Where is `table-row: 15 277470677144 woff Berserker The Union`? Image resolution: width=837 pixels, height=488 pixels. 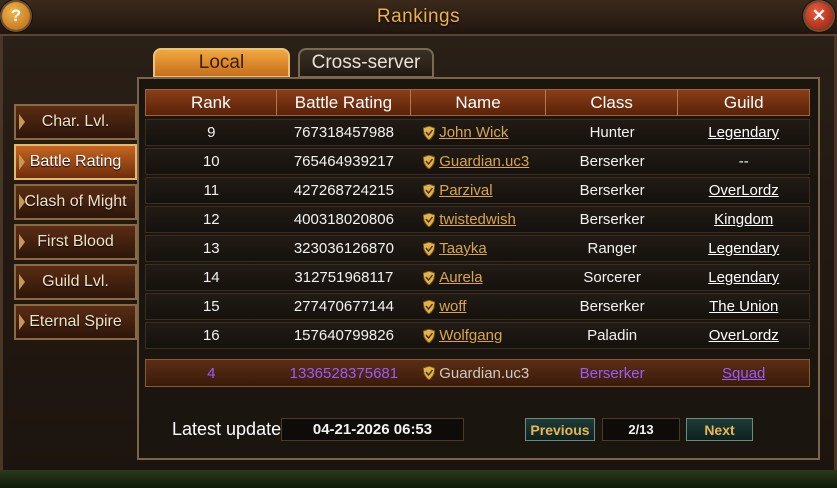
table-row: 15 277470677144 woff Berserker The Union is located at coordinates (477, 306).